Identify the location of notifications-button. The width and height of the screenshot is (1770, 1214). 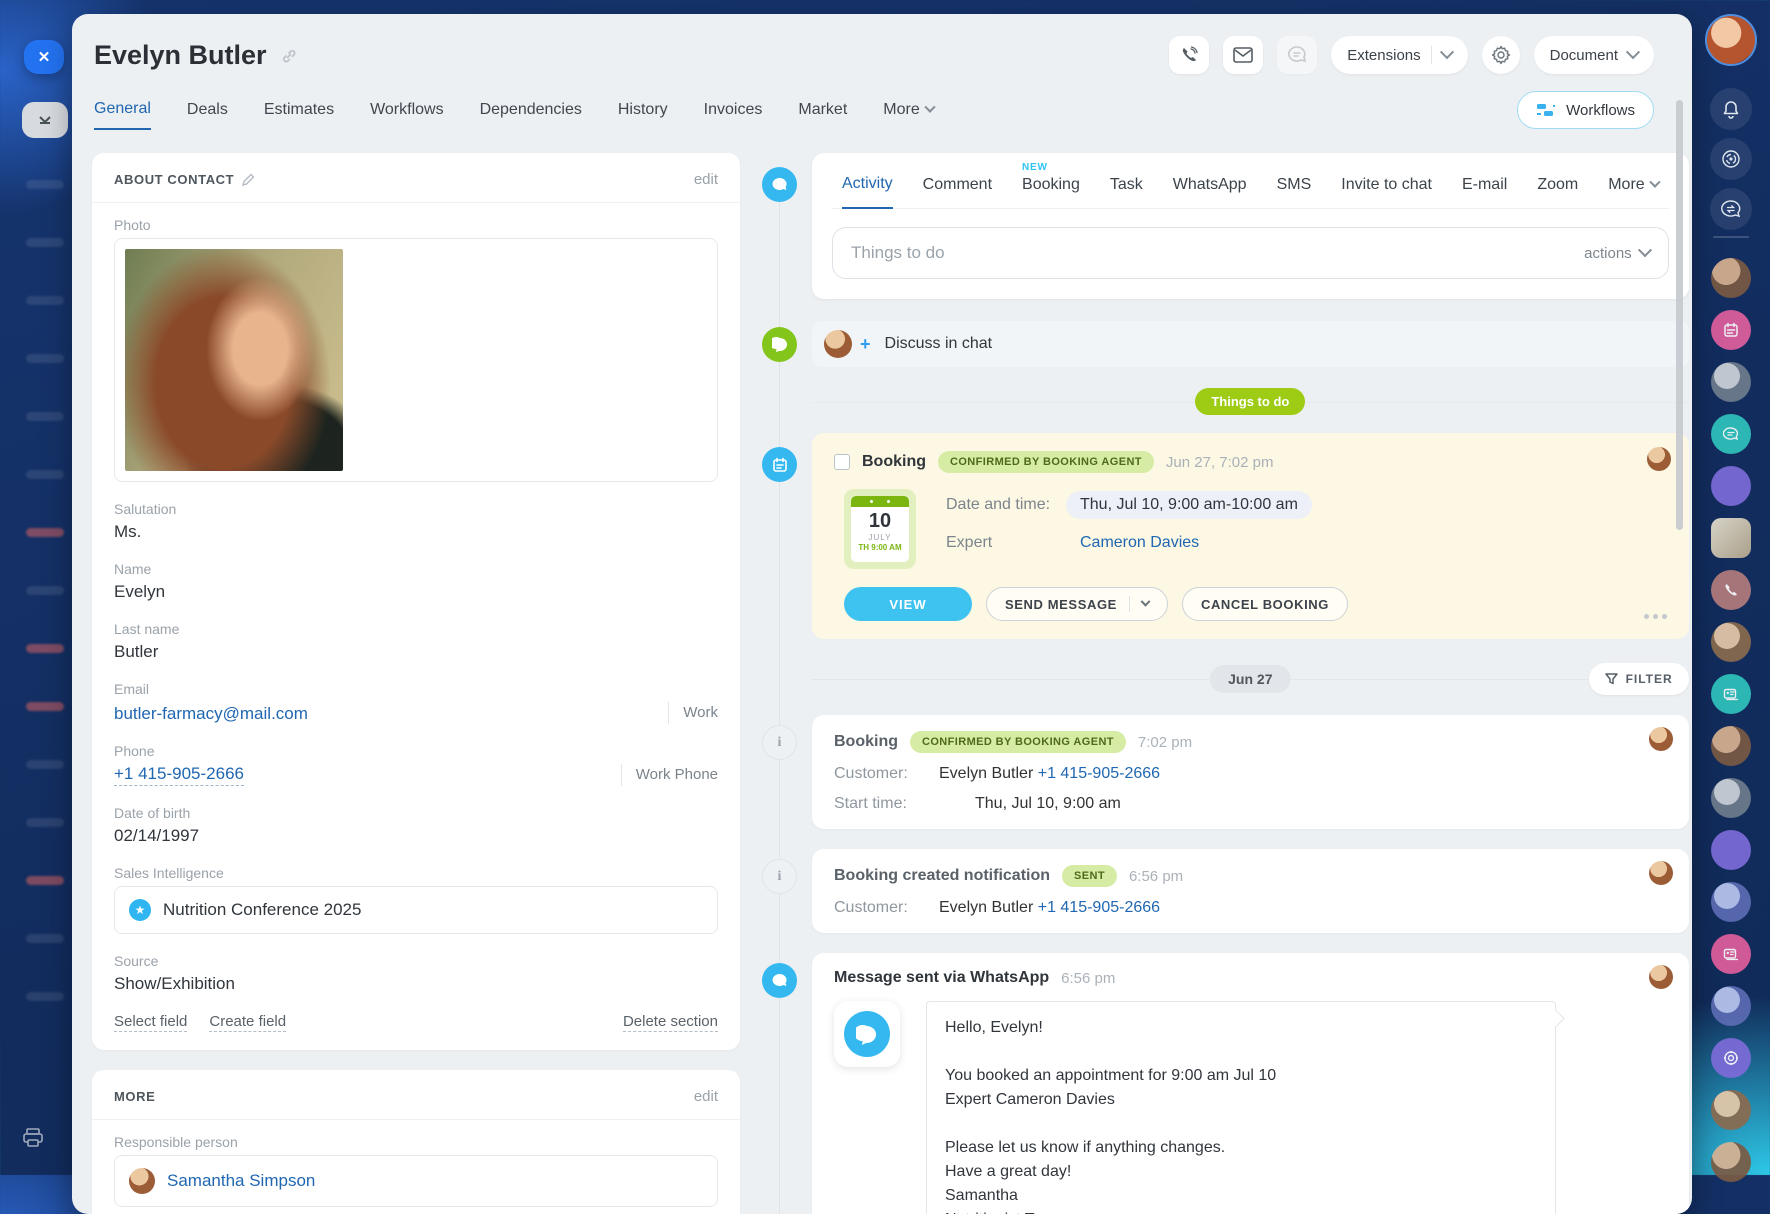
(1731, 109).